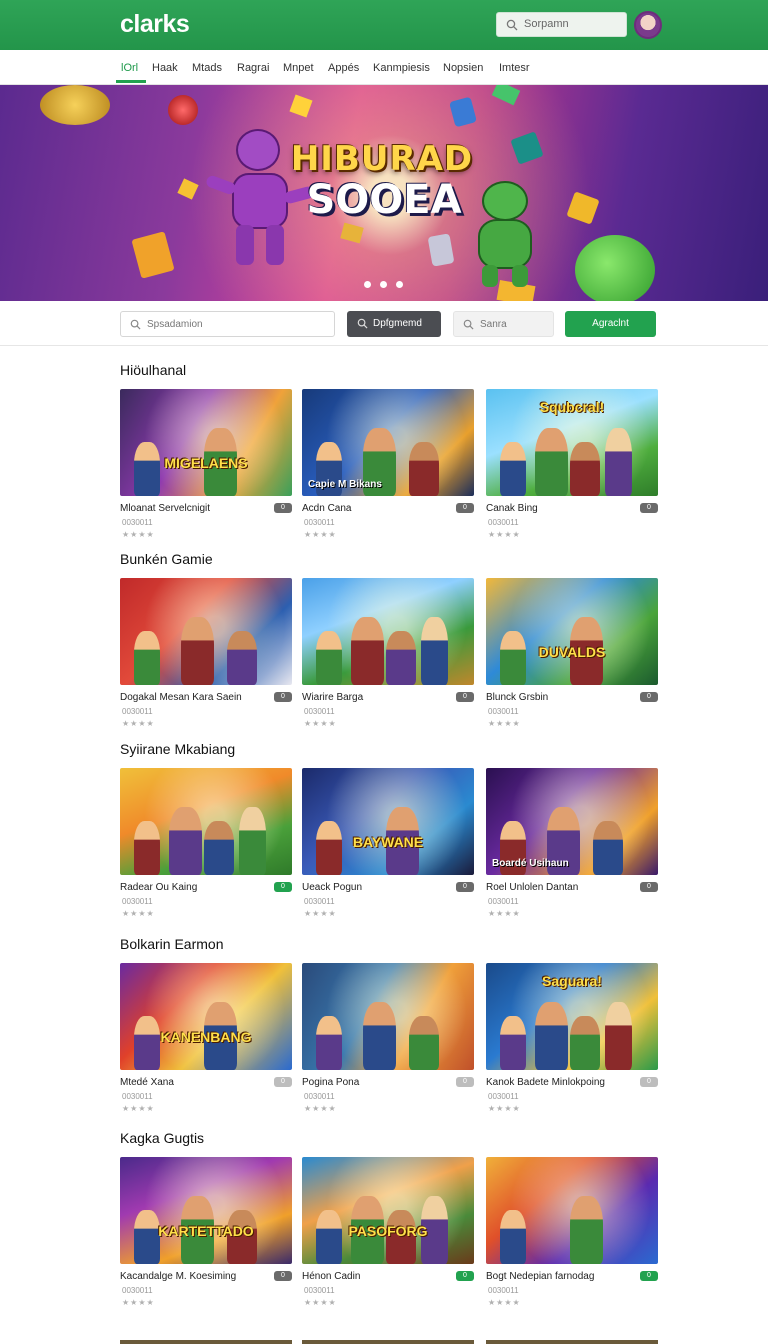 Image resolution: width=768 pixels, height=1344 pixels. Describe the element at coordinates (326, 508) in the screenshot. I see `game-title: Acdn Cana` at that location.